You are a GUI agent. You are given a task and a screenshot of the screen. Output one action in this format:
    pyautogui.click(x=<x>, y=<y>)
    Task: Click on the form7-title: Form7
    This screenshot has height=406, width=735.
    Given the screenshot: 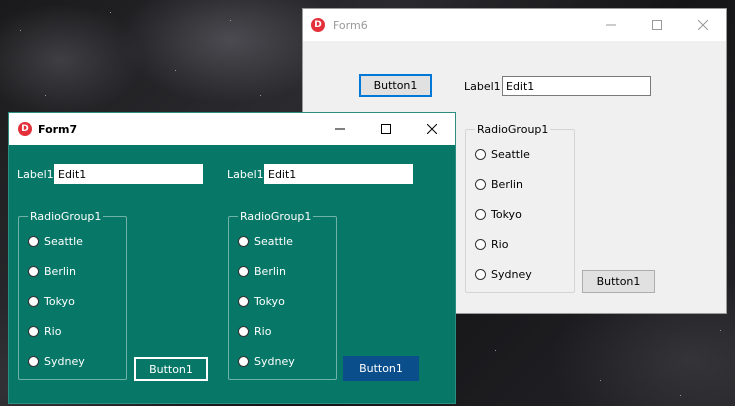 What is the action you would take?
    pyautogui.click(x=58, y=129)
    